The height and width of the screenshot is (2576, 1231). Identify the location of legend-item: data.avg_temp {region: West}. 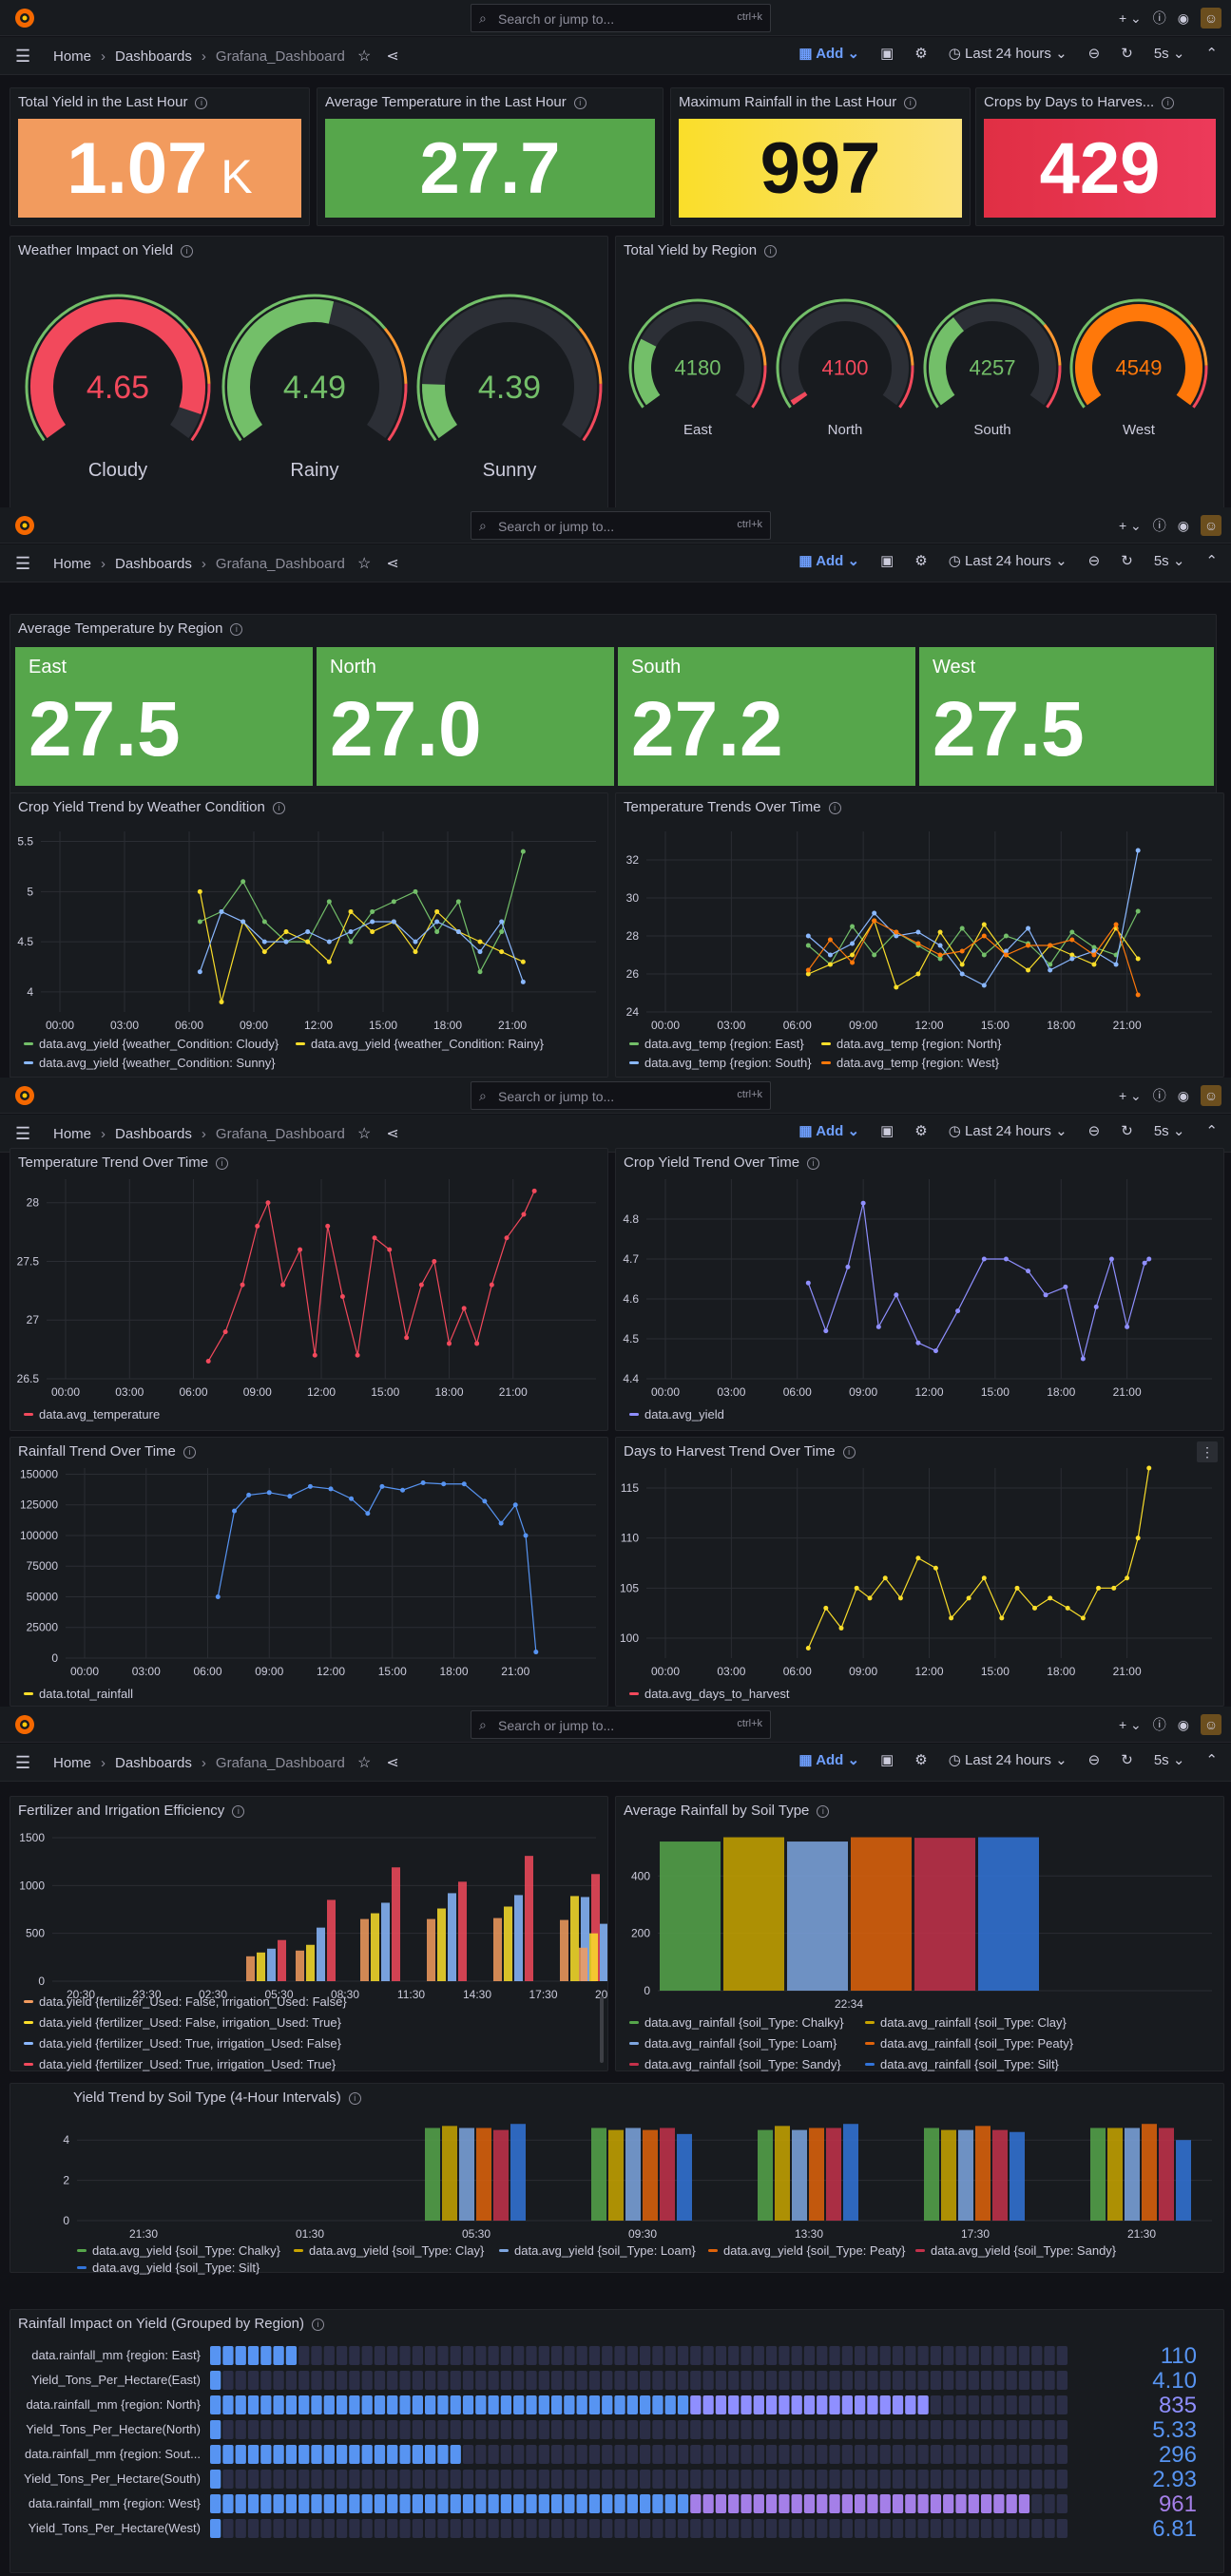
(910, 1063).